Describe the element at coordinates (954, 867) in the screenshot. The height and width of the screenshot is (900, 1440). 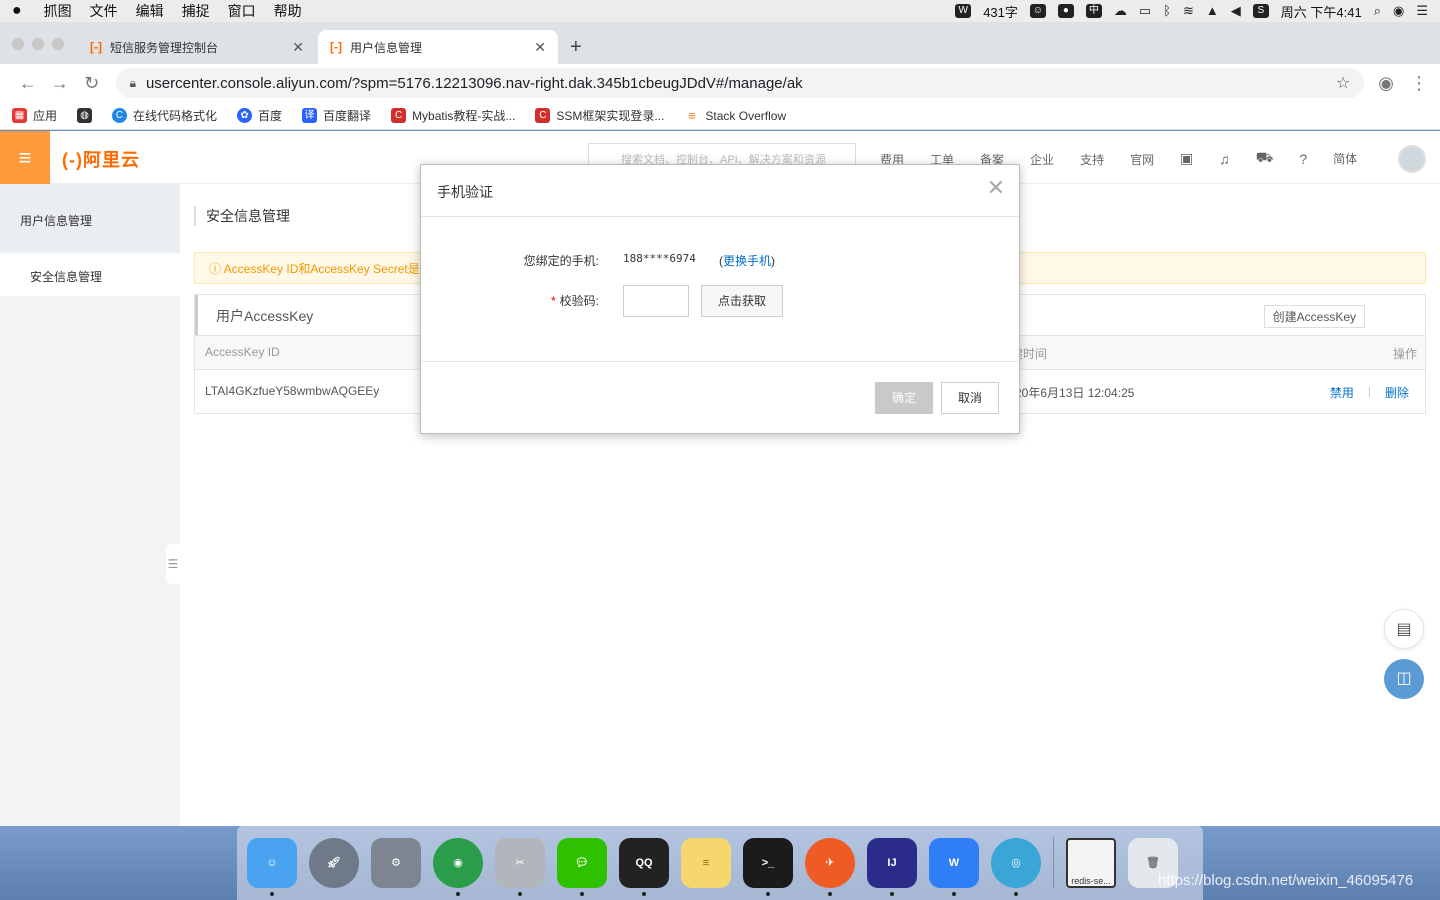
I see `wps-icon: W` at that location.